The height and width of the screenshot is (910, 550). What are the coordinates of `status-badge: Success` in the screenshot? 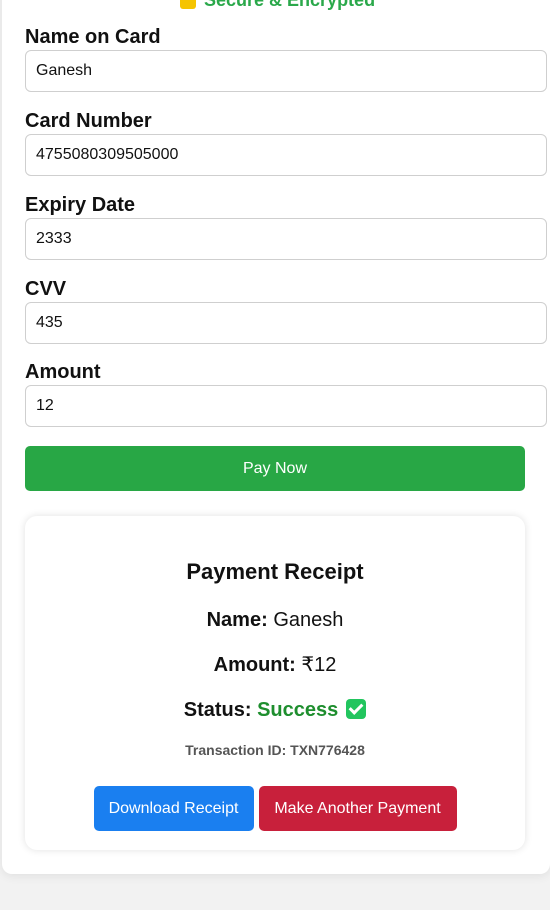 It's located at (298, 710).